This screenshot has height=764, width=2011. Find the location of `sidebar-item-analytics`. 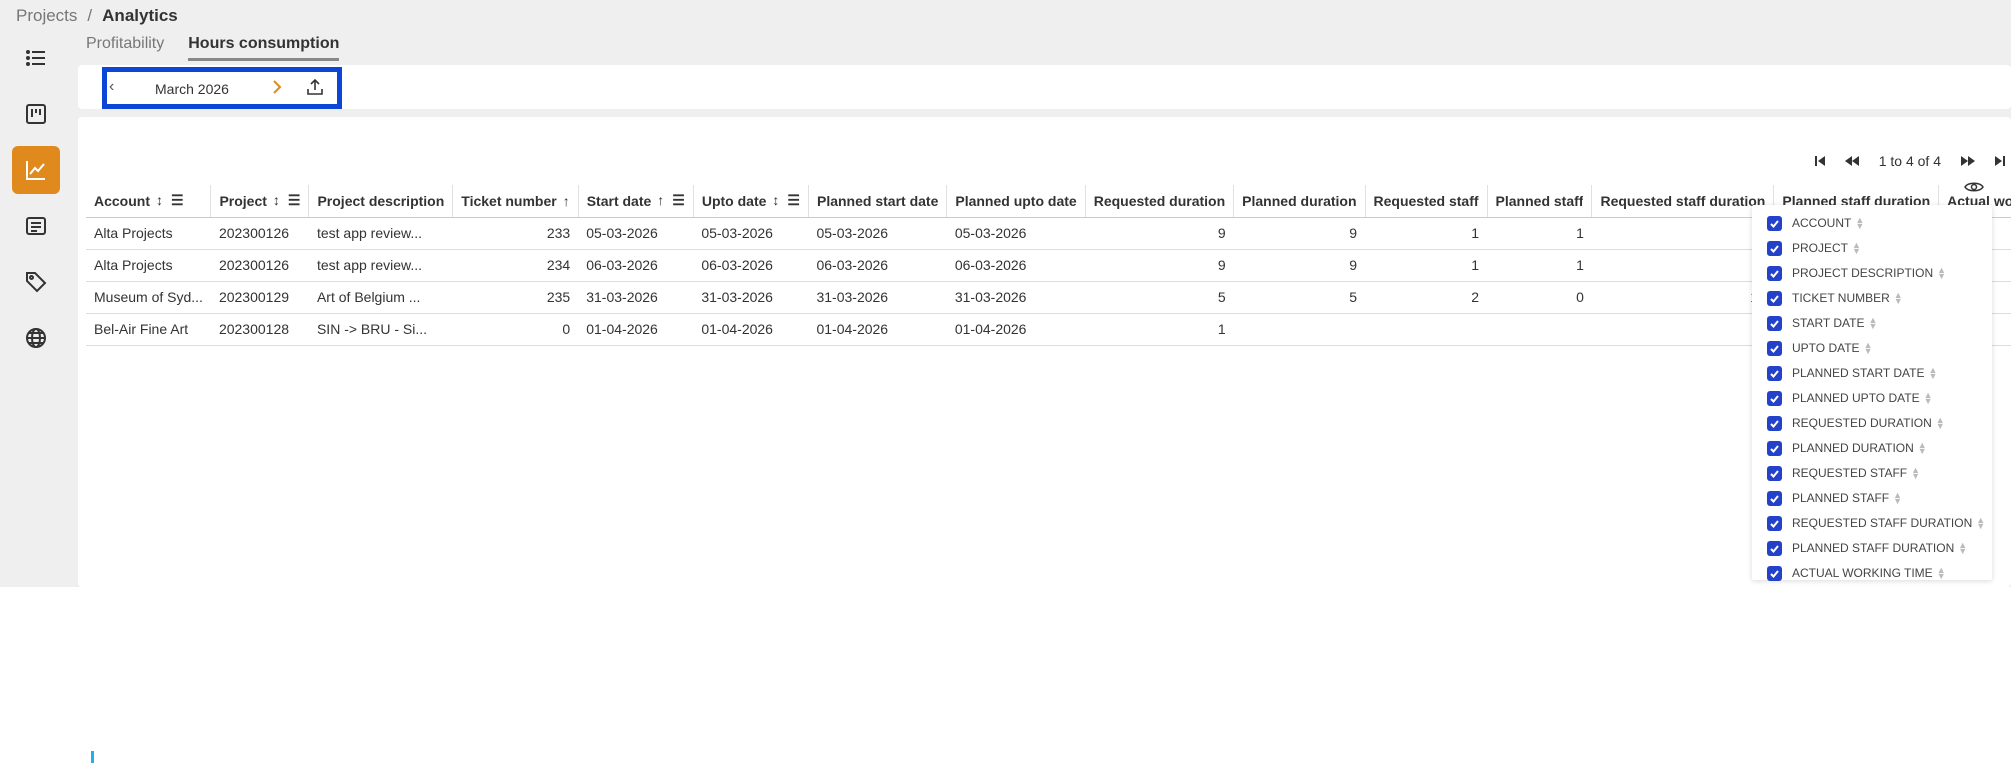

sidebar-item-analytics is located at coordinates (36, 170).